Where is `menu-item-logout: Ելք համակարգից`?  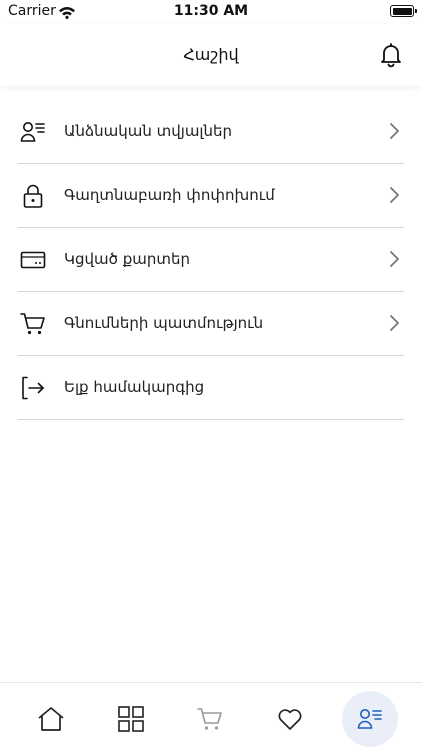 menu-item-logout: Ելք համակարգից is located at coordinates (211, 388).